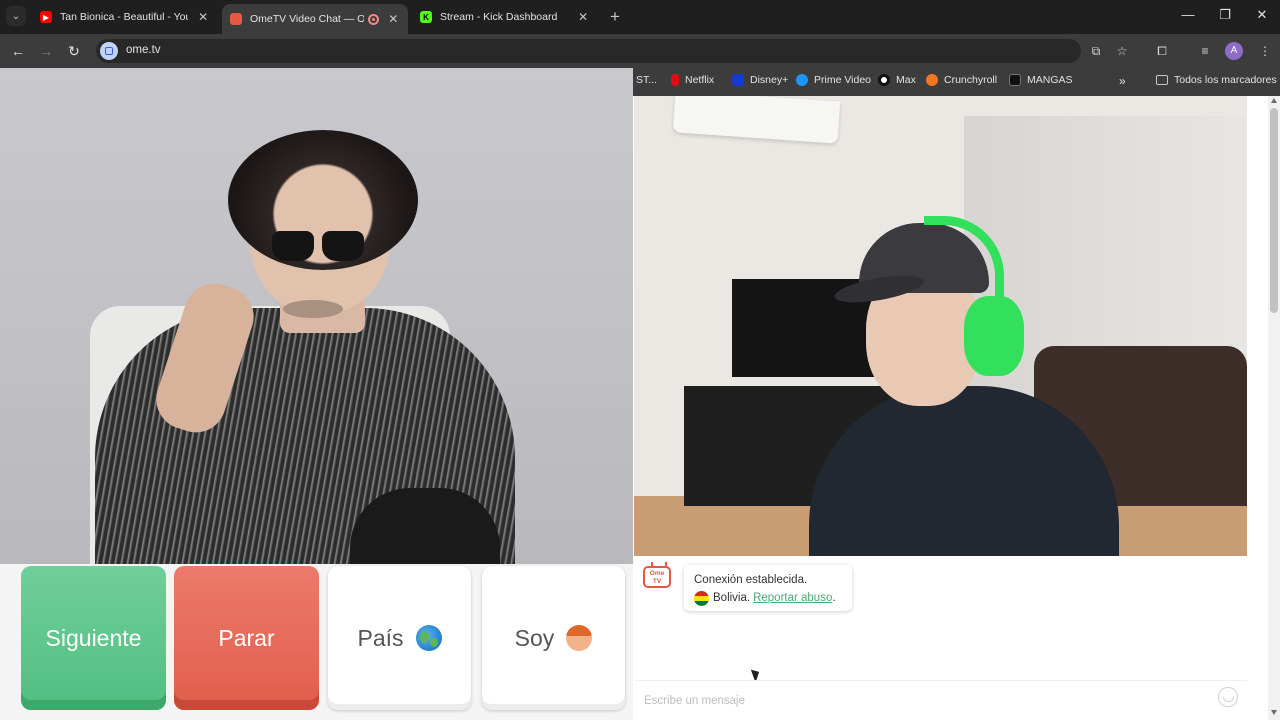 This screenshot has width=1280, height=720. Describe the element at coordinates (16, 16) in the screenshot. I see `tab-search-chevron-icon: ⌄` at that location.